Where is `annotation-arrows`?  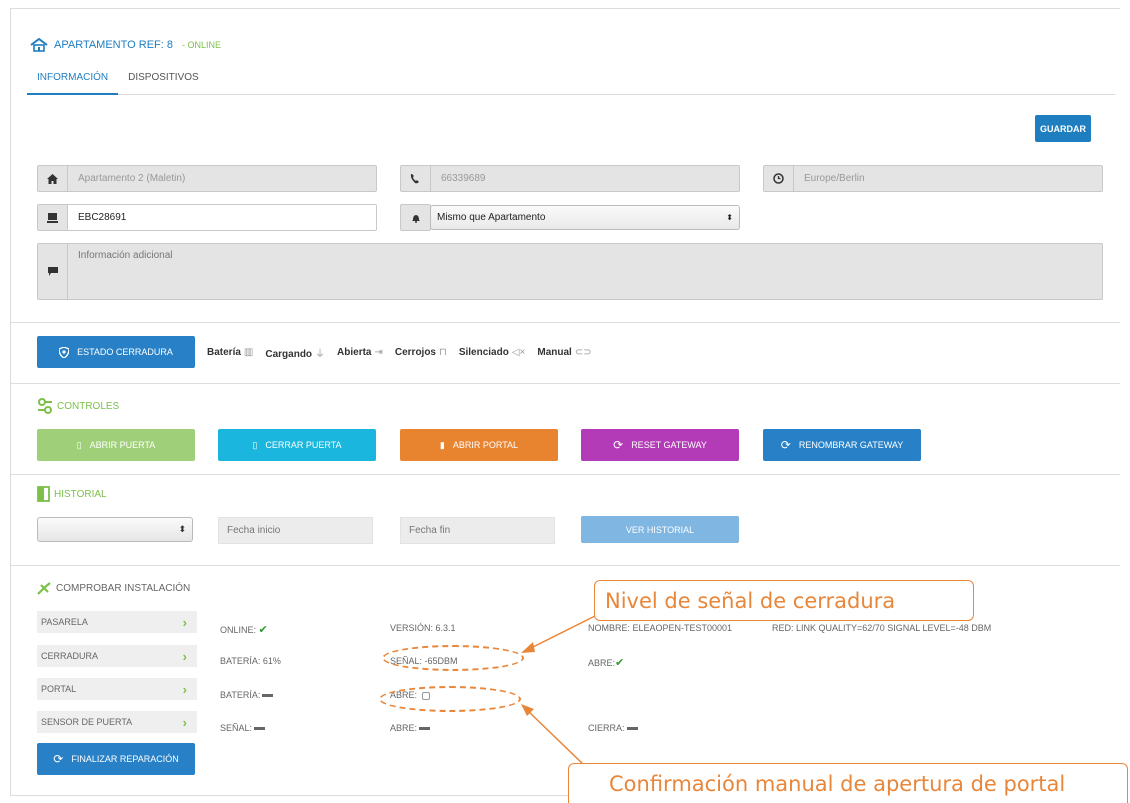 annotation-arrows is located at coordinates (558, 691).